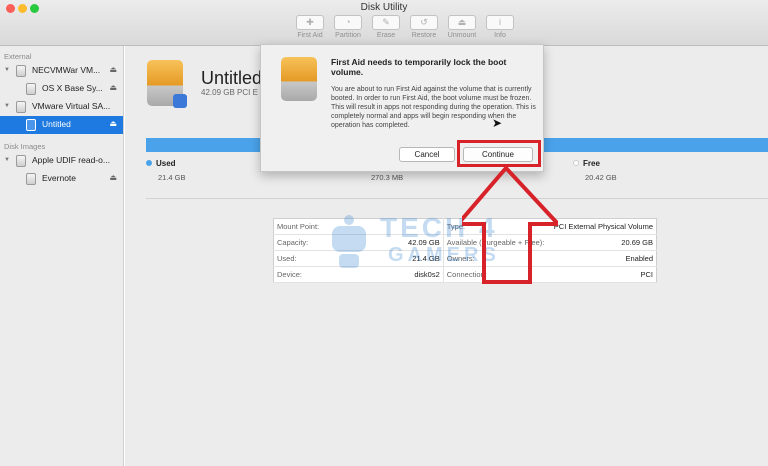 The image size is (768, 466). What do you see at coordinates (386, 35) in the screenshot?
I see `erase-label: Erase` at bounding box center [386, 35].